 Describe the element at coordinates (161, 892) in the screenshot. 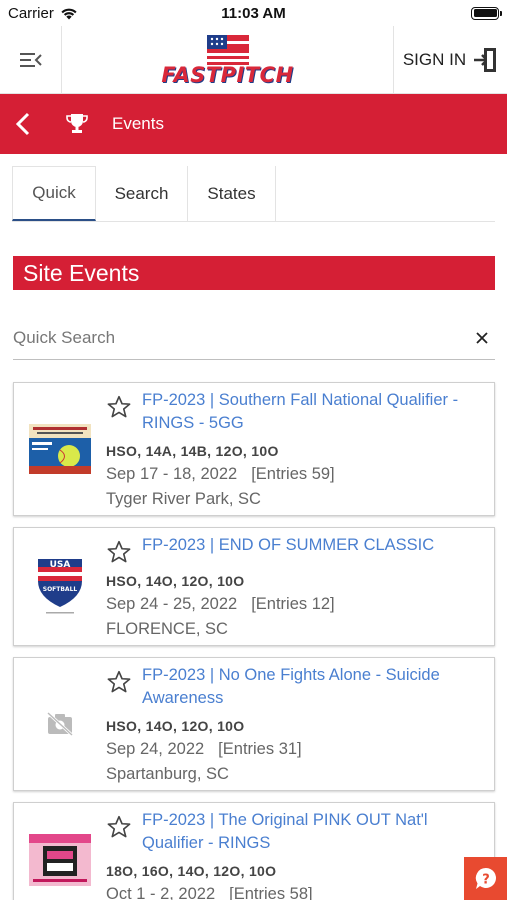

I see `event-date: Oct 1 - 2, 2022` at that location.